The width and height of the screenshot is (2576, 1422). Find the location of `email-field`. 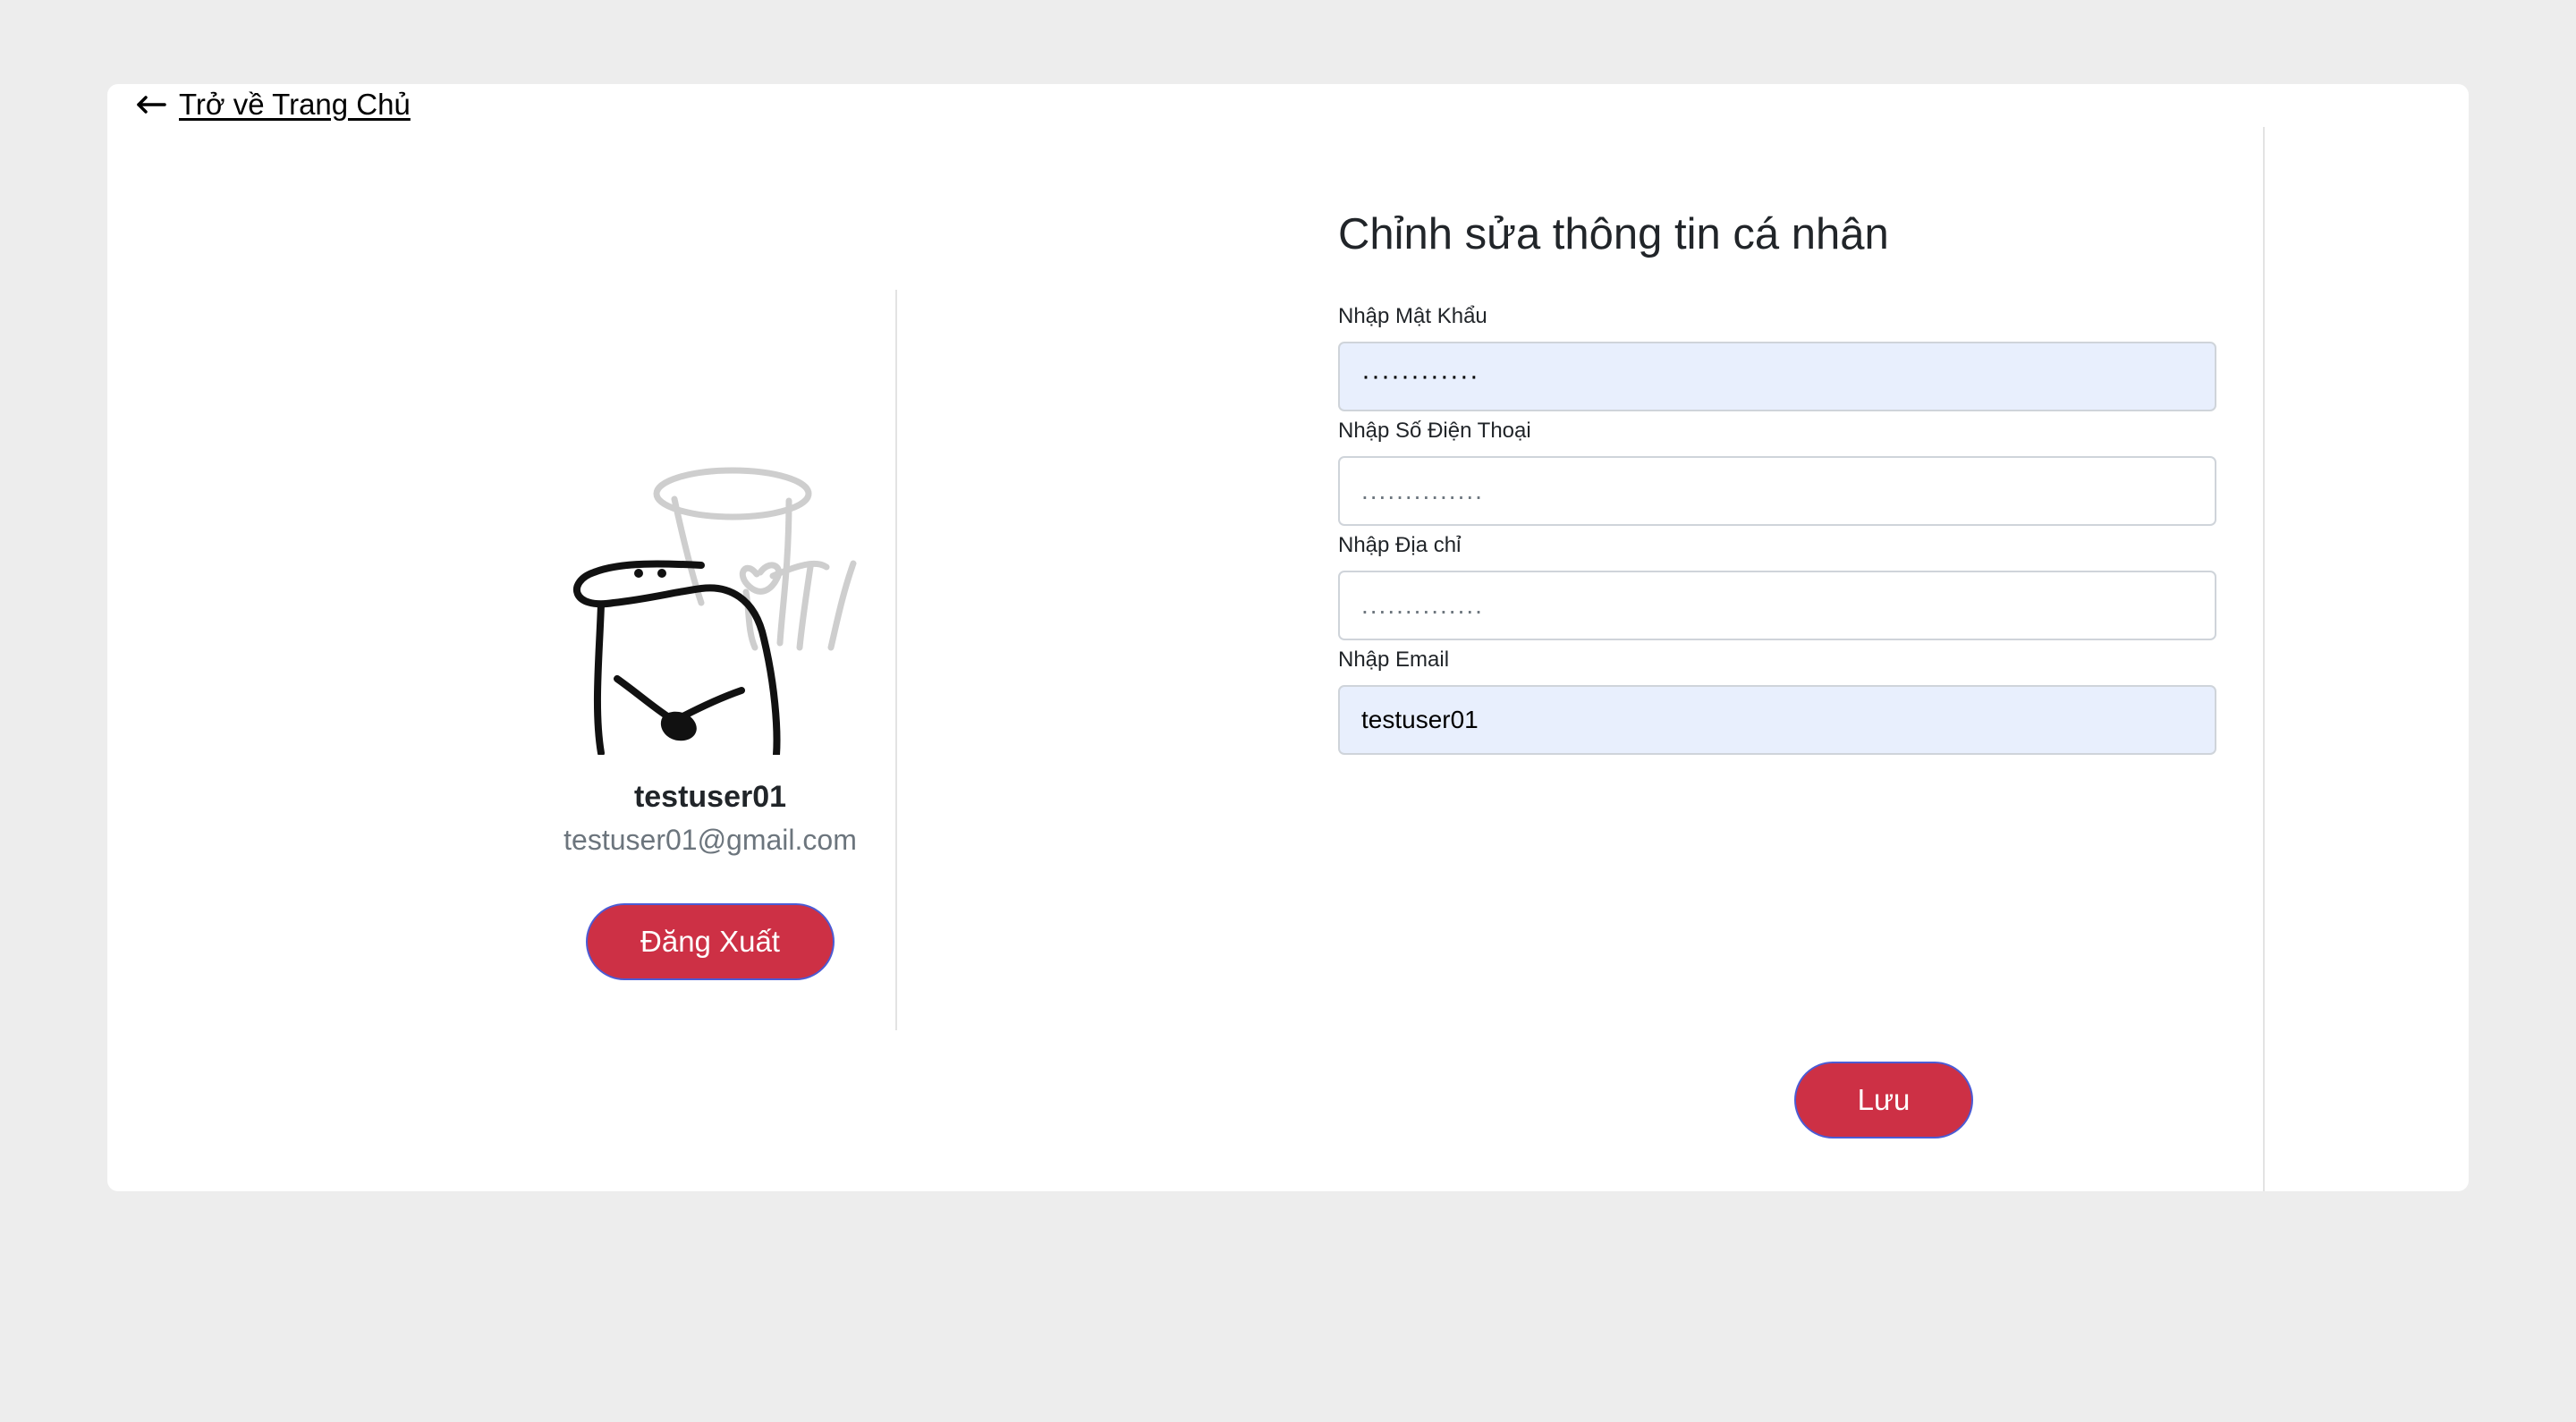

email-field is located at coordinates (1777, 720).